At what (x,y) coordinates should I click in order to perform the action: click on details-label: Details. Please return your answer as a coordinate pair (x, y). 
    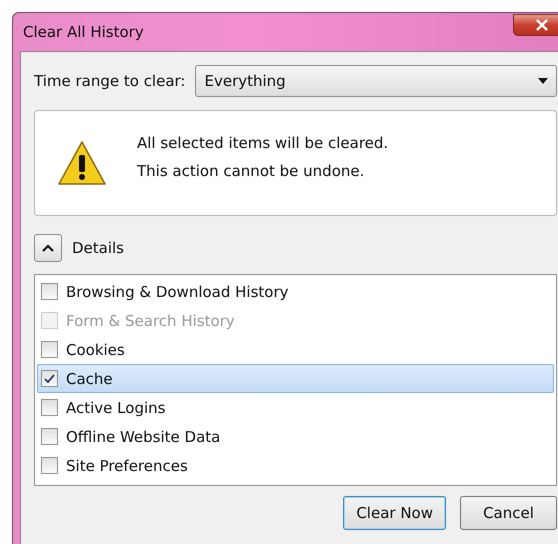
    Looking at the image, I should click on (98, 248).